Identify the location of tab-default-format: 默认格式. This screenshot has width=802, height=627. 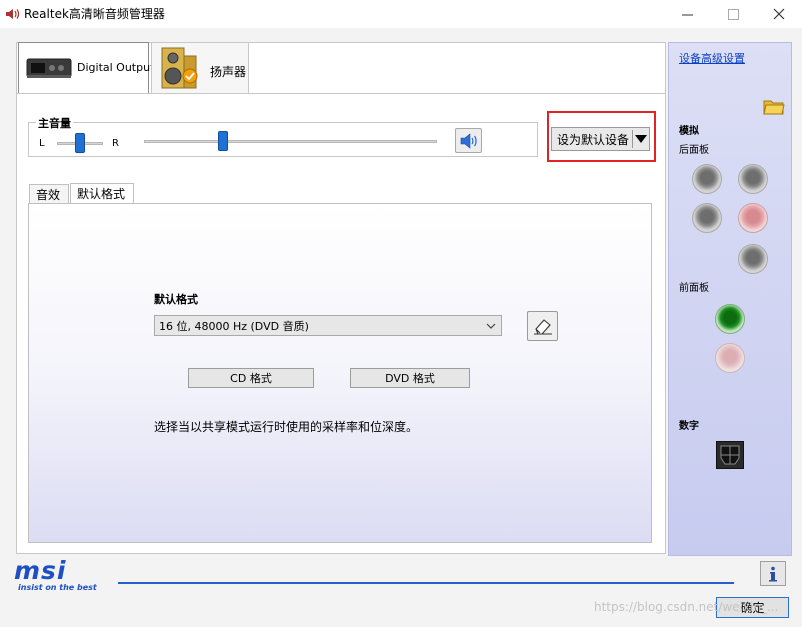
(102, 193).